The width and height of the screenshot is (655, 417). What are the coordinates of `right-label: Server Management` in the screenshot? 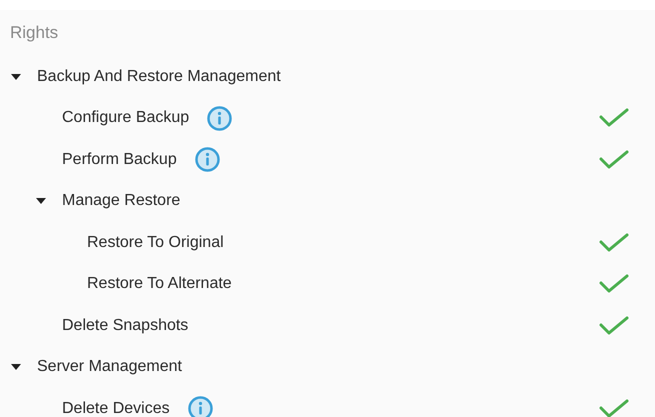 It's located at (109, 367).